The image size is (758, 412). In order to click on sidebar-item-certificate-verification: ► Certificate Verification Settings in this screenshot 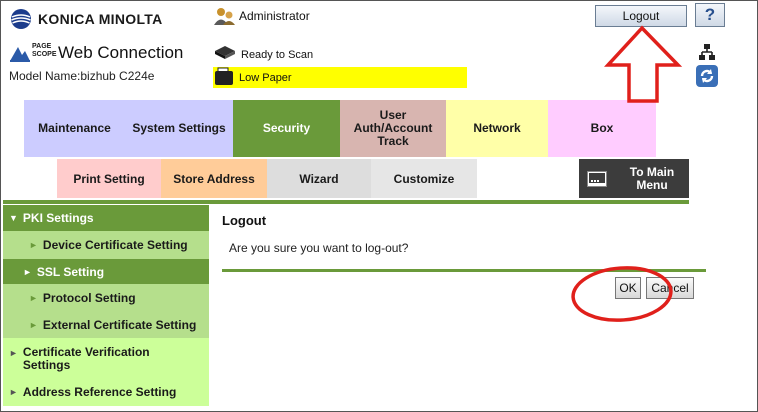, I will do `click(106, 358)`.